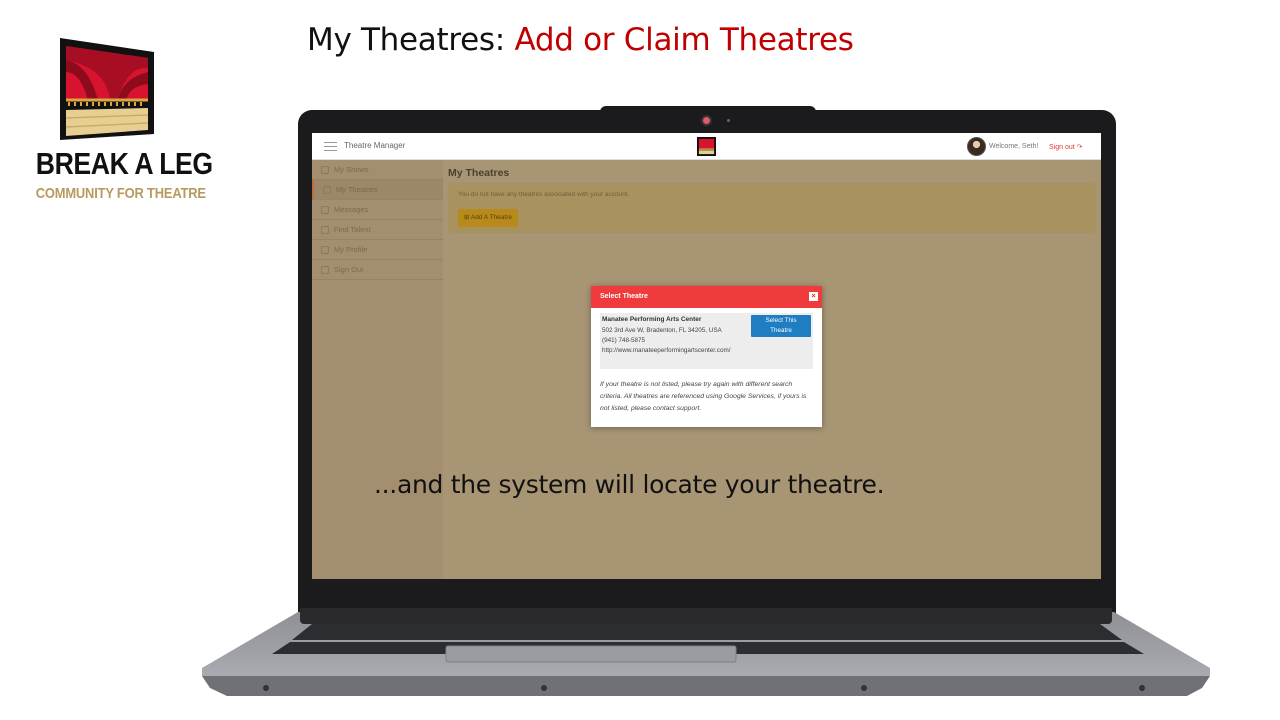  Describe the element at coordinates (107, 89) in the screenshot. I see `curtain-logo-icon` at that location.